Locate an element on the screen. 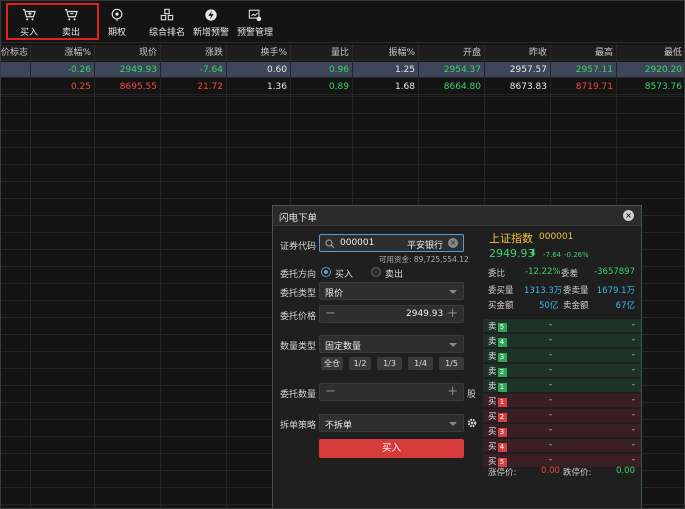 Image resolution: width=685 pixels, height=509 pixels. column-header: 量比 is located at coordinates (322, 53).